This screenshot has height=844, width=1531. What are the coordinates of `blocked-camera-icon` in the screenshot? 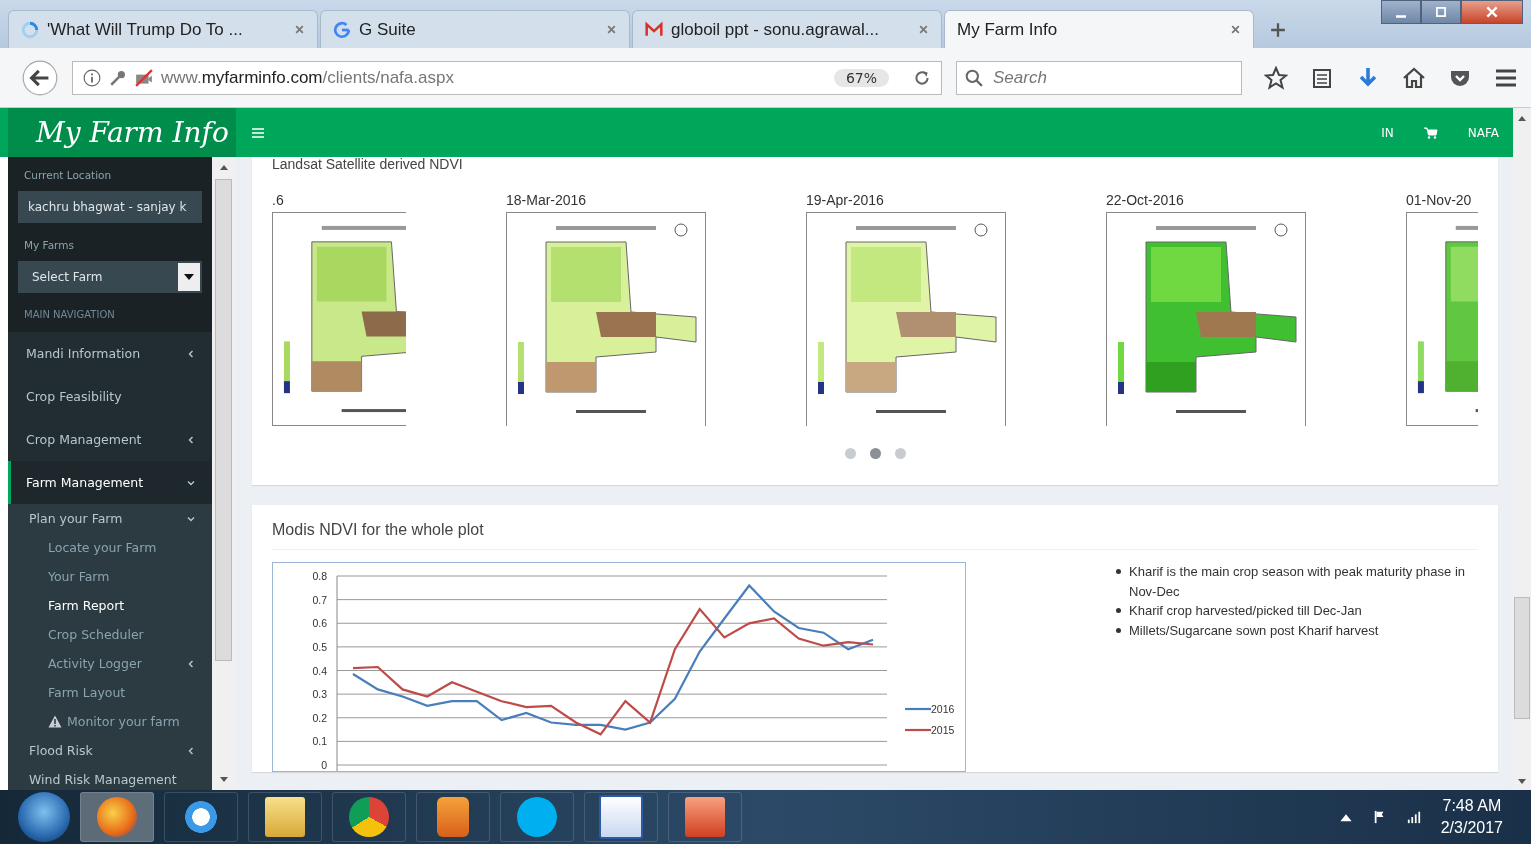 It's located at (144, 77).